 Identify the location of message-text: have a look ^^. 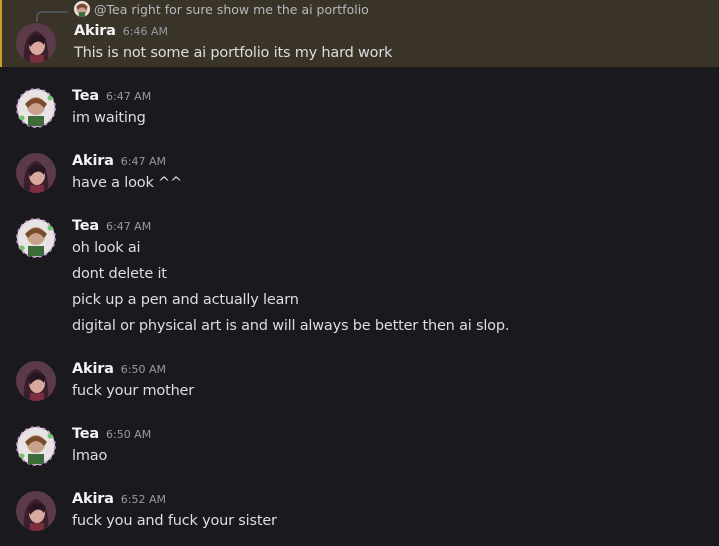
(127, 183).